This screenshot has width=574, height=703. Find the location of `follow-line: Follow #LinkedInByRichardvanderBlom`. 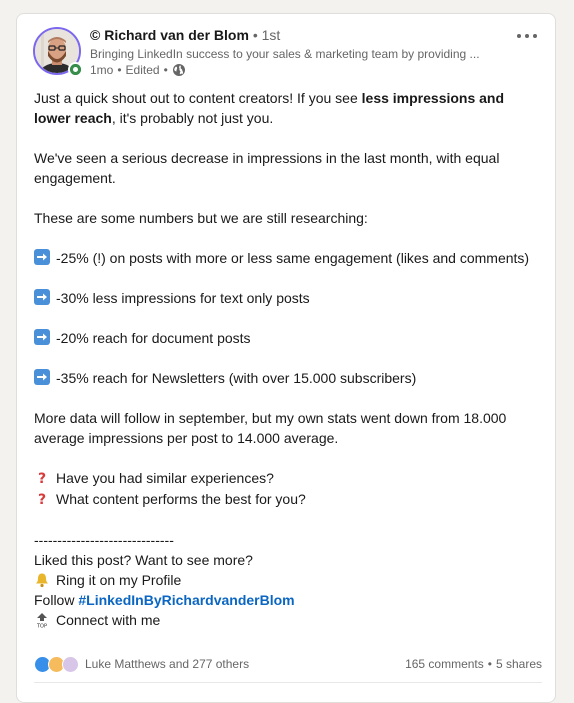

follow-line: Follow #LinkedInByRichardvanderBlom is located at coordinates (288, 600).